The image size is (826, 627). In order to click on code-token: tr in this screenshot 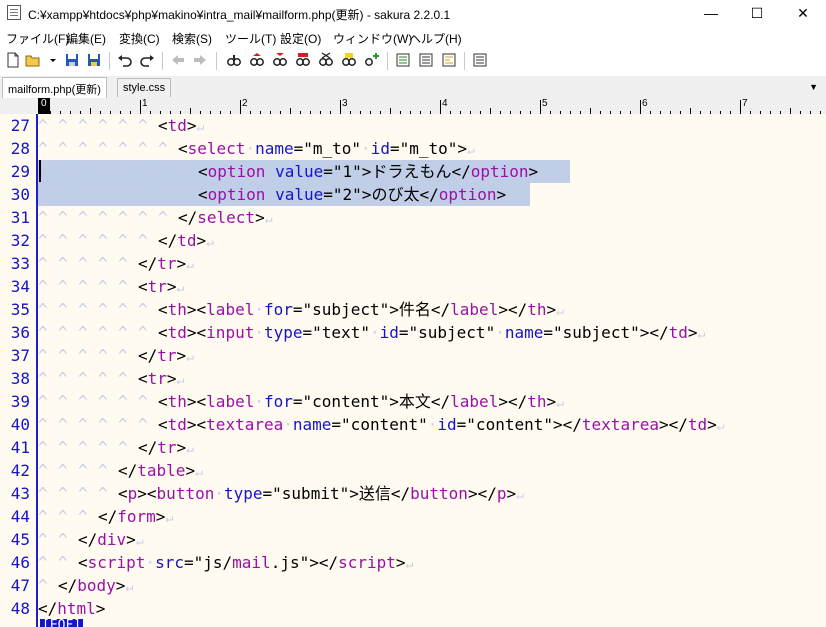, I will do `click(167, 447)`.